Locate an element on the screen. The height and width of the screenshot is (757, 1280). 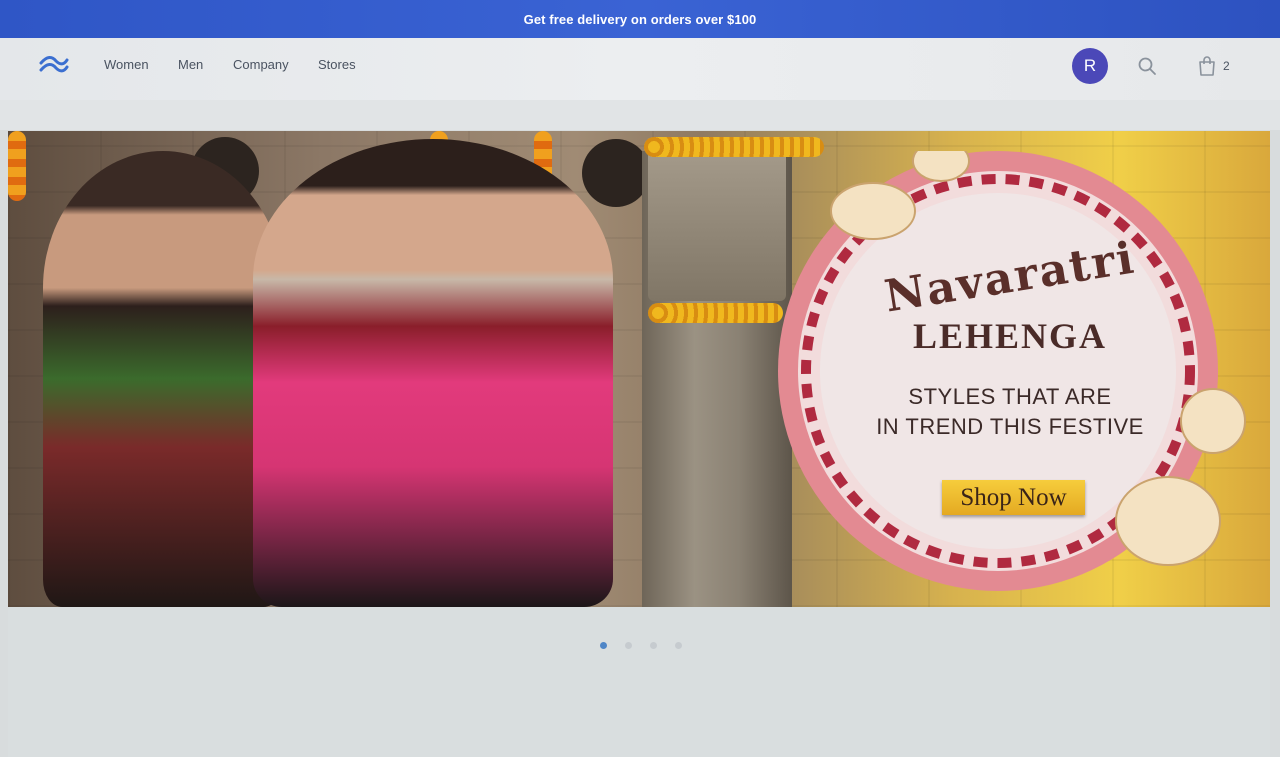
top-navigation: Women Men Company Stores R 2 is located at coordinates (640, 69).